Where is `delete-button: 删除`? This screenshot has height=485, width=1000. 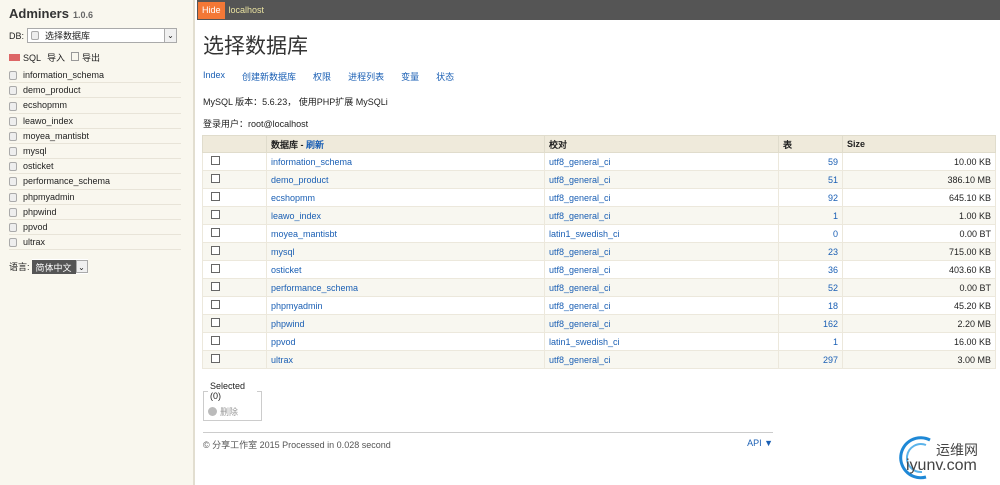 delete-button: 删除 is located at coordinates (232, 411).